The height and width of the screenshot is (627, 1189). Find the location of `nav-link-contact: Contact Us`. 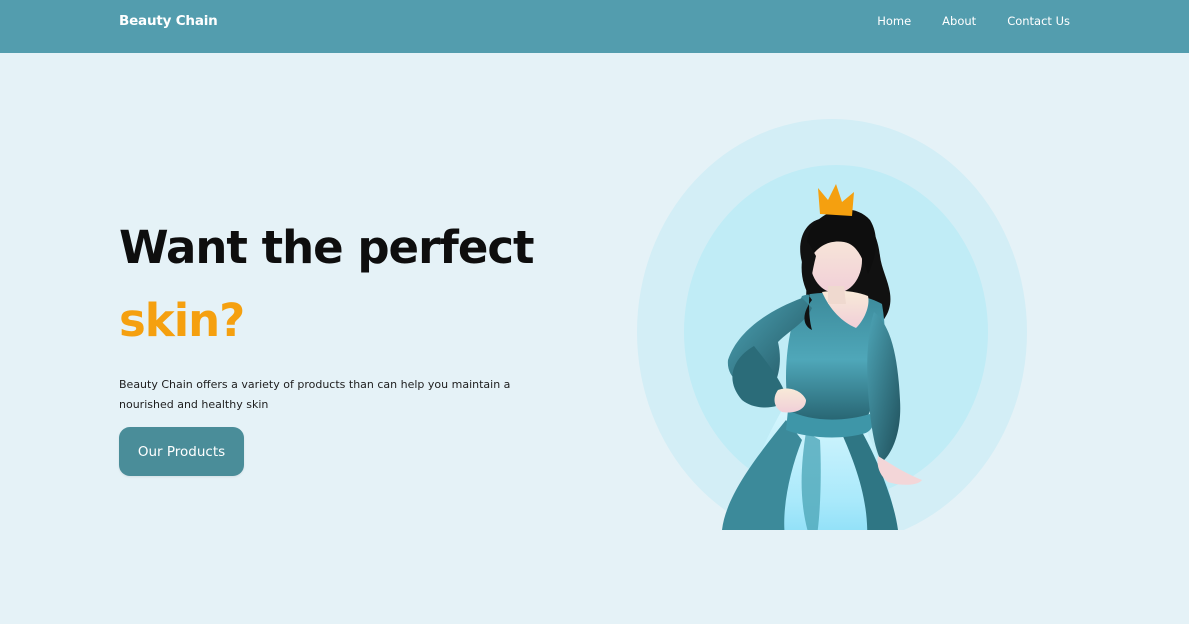

nav-link-contact: Contact Us is located at coordinates (1038, 21).